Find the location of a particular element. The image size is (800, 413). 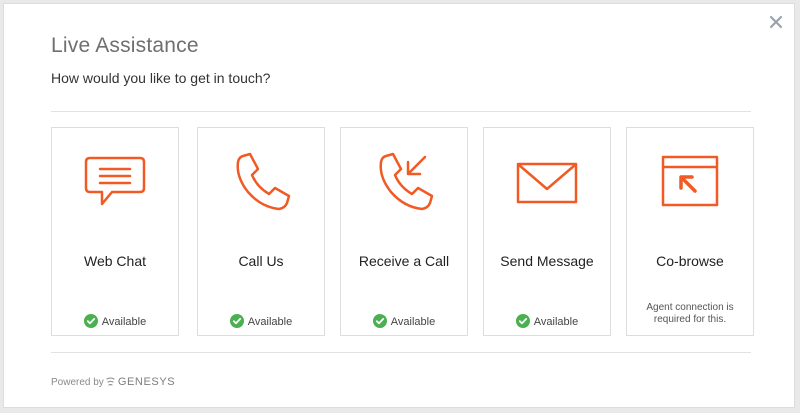

availability-note: Agent connection is required for this. is located at coordinates (690, 313).